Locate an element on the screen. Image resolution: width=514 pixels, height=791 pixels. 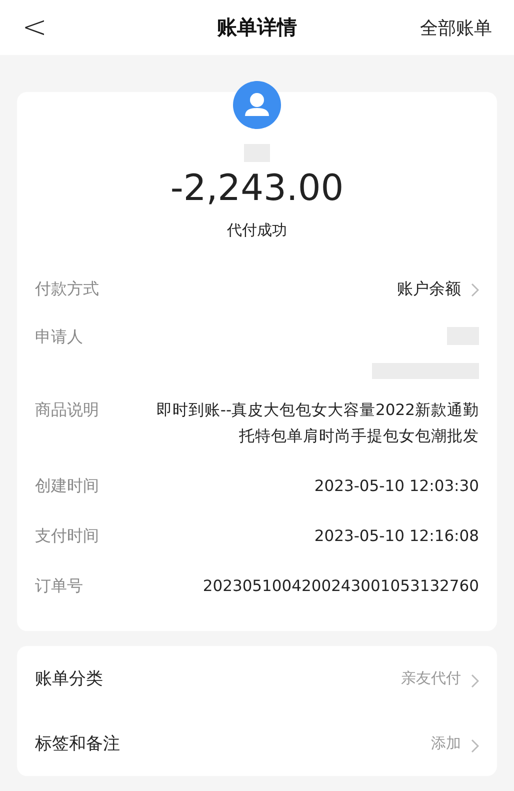
option-row: 标签和备注 添加 is located at coordinates (257, 743).